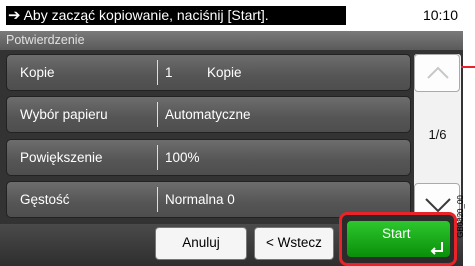 This screenshot has width=475, height=266. I want to click on setting-row-zoom: Powiększenie 100%, so click(208, 157).